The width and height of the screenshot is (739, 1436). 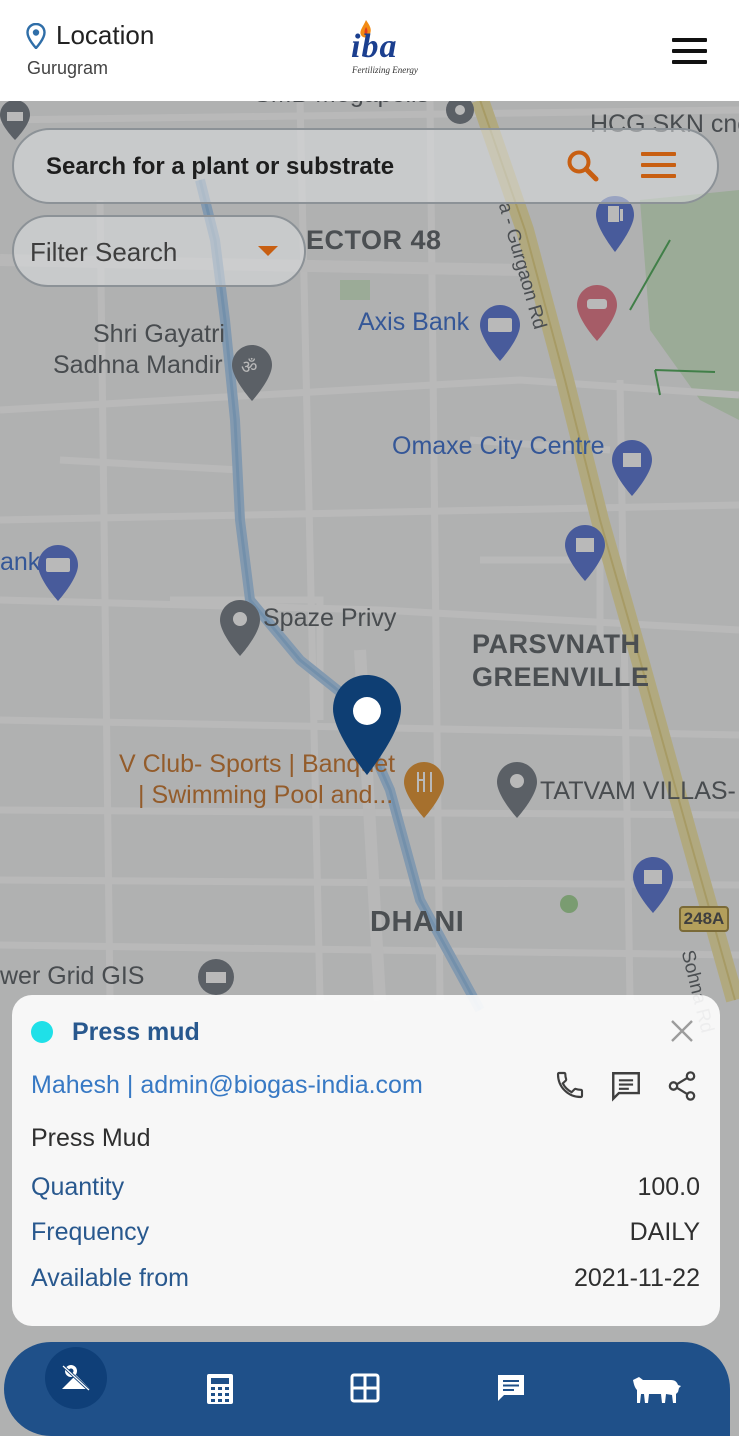 I want to click on close-icon, so click(x=682, y=1031).